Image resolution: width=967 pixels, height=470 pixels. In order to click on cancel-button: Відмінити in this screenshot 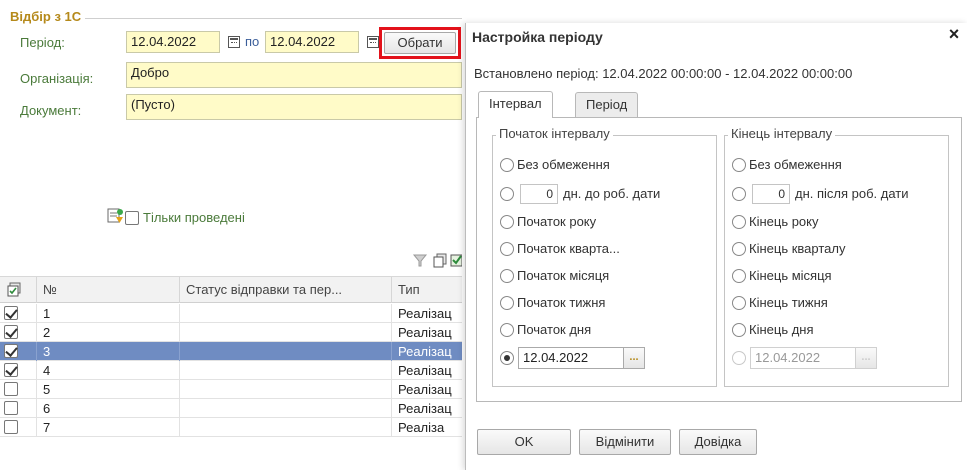, I will do `click(625, 442)`.